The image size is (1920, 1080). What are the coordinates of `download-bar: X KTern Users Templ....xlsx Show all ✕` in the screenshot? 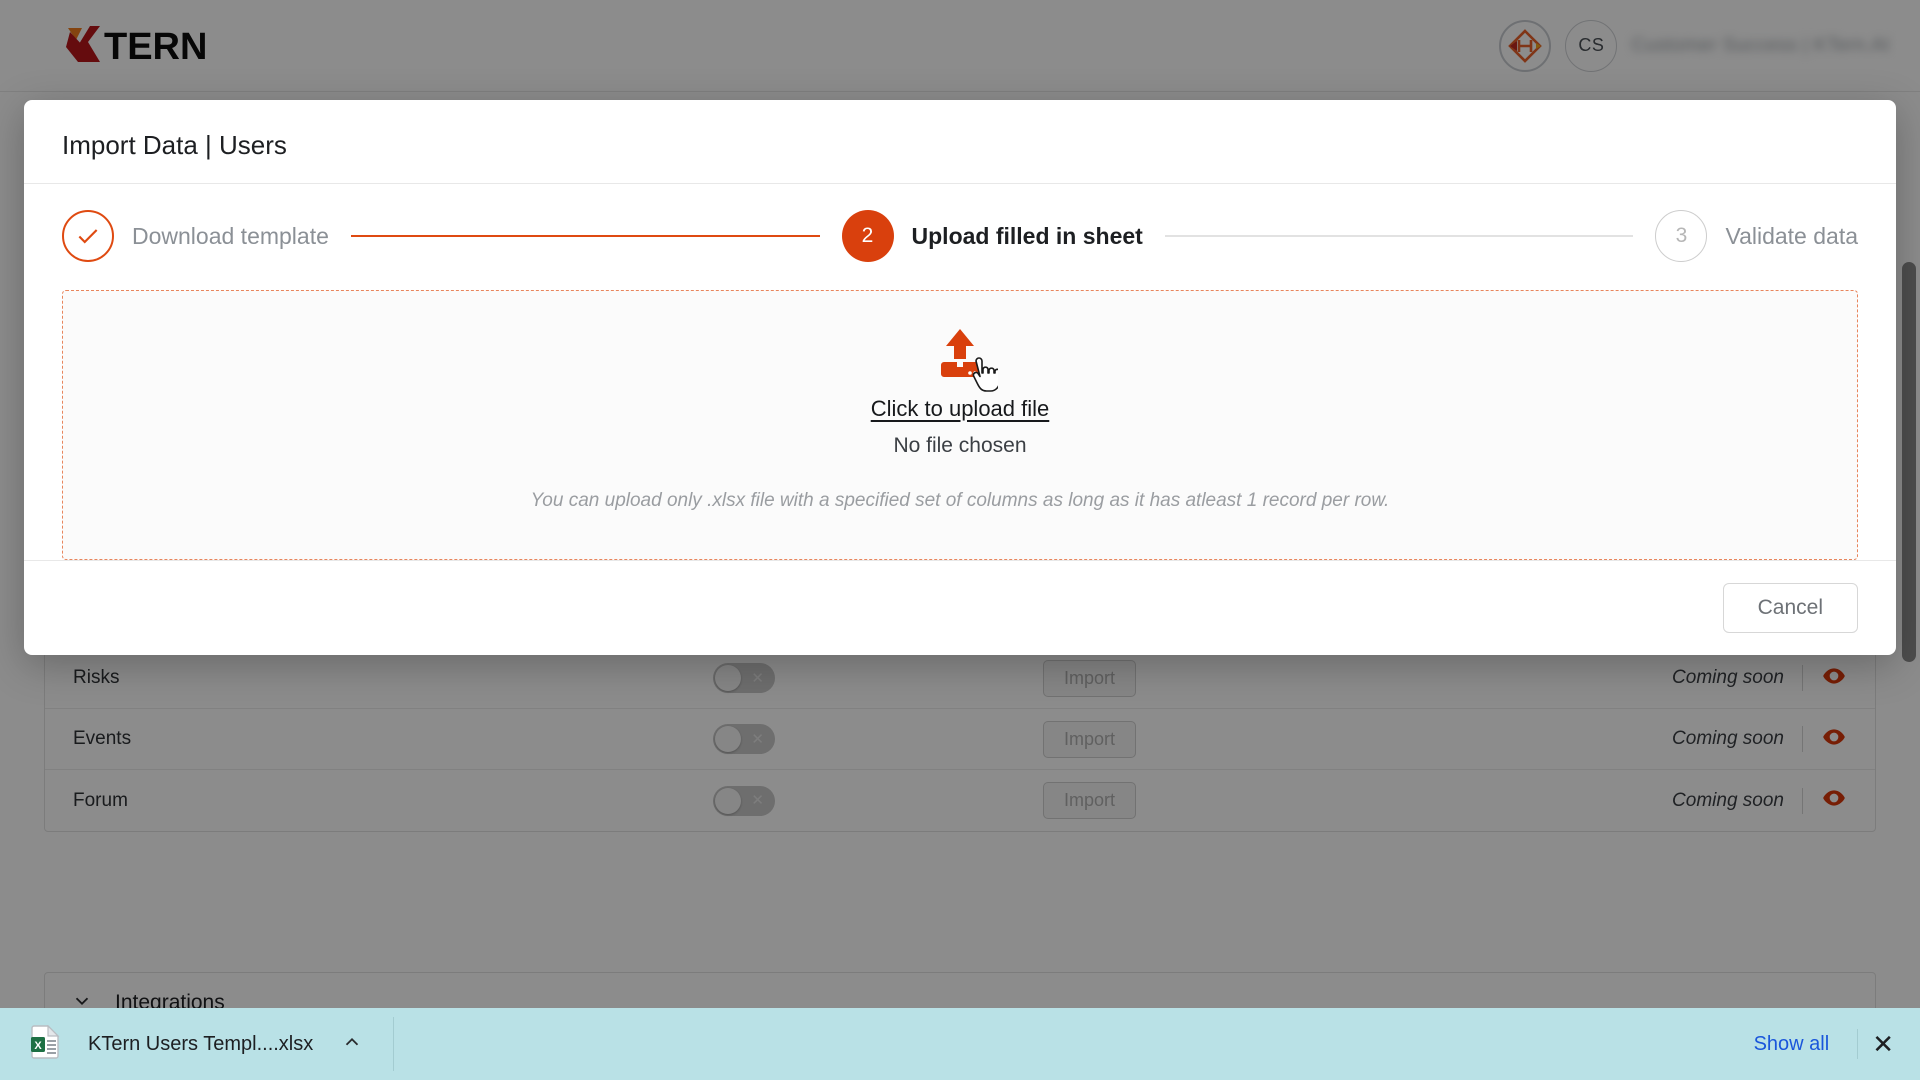 It's located at (960, 1044).